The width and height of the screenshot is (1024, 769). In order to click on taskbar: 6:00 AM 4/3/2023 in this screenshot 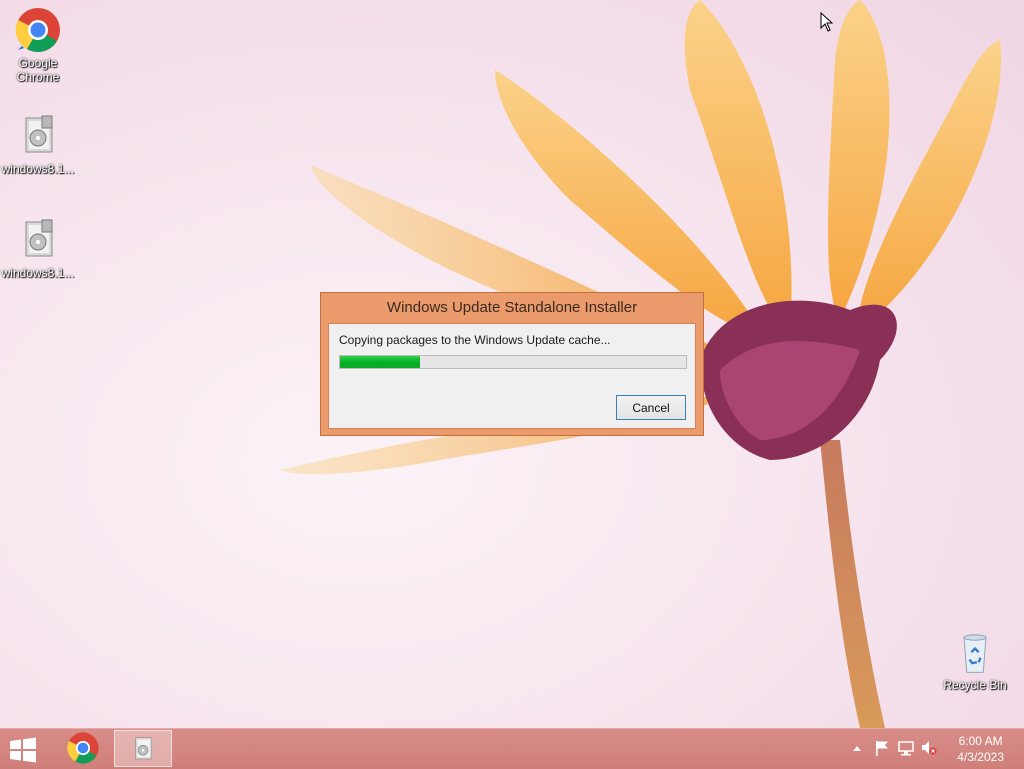, I will do `click(512, 748)`.